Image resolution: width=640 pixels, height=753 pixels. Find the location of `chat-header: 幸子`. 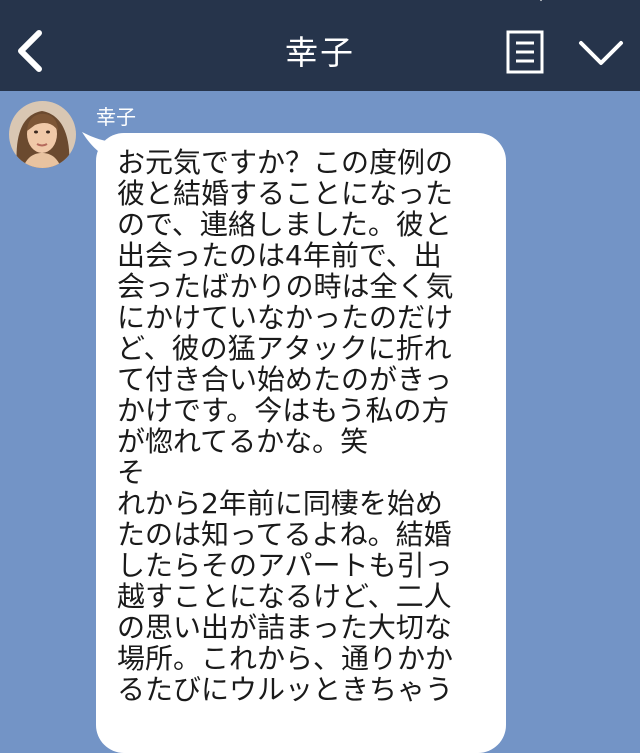

chat-header: 幸子 is located at coordinates (320, 45).